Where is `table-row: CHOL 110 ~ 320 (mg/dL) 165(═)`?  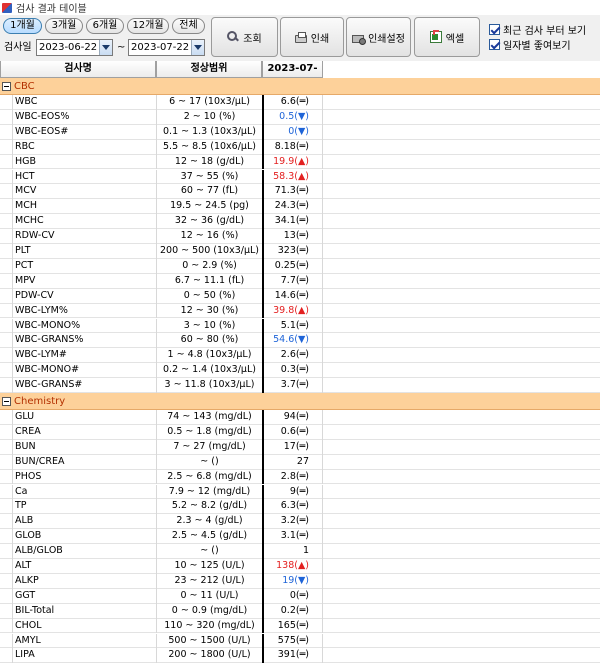 table-row: CHOL 110 ~ 320 (mg/dL) 165(═) is located at coordinates (300, 626).